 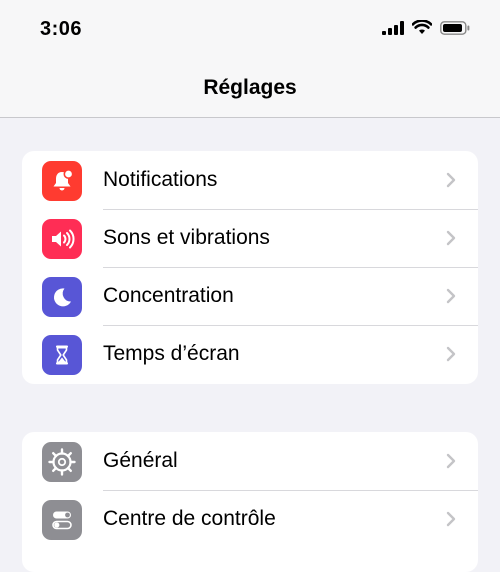 What do you see at coordinates (61, 29) in the screenshot?
I see `status-time: 3:06` at bounding box center [61, 29].